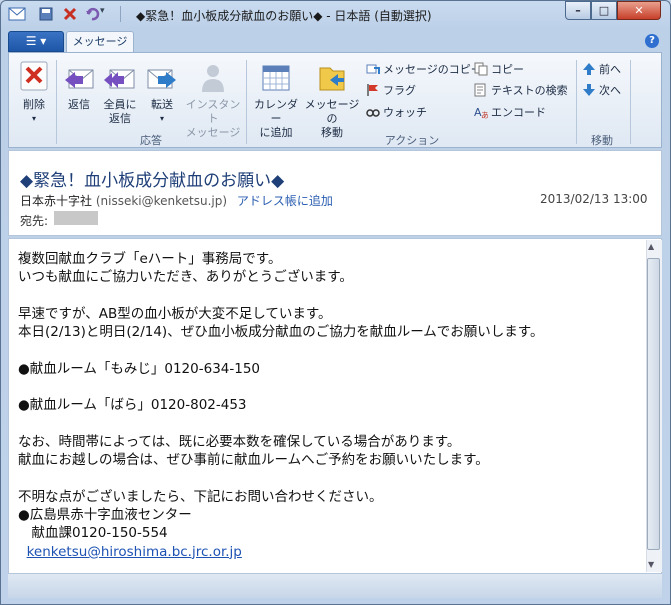 This screenshot has height=605, width=671. What do you see at coordinates (76, 218) in the screenshot?
I see `recipient-redacted` at bounding box center [76, 218].